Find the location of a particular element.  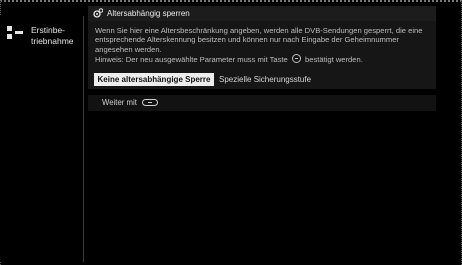

hint-suffix: bestätigt werden. is located at coordinates (334, 59).